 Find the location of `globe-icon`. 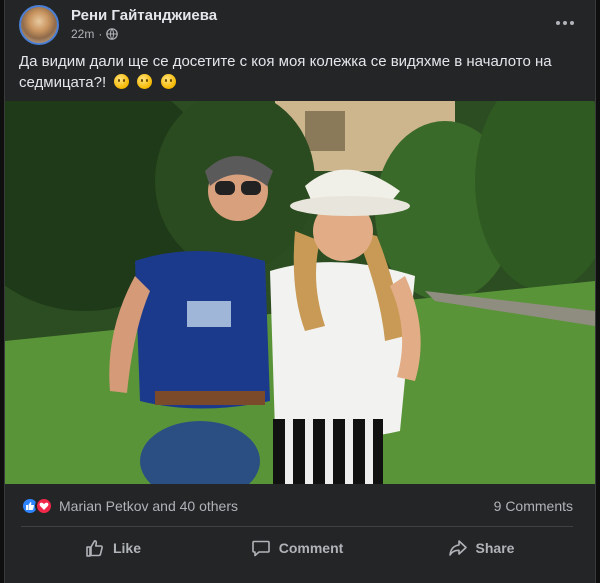

globe-icon is located at coordinates (112, 34).